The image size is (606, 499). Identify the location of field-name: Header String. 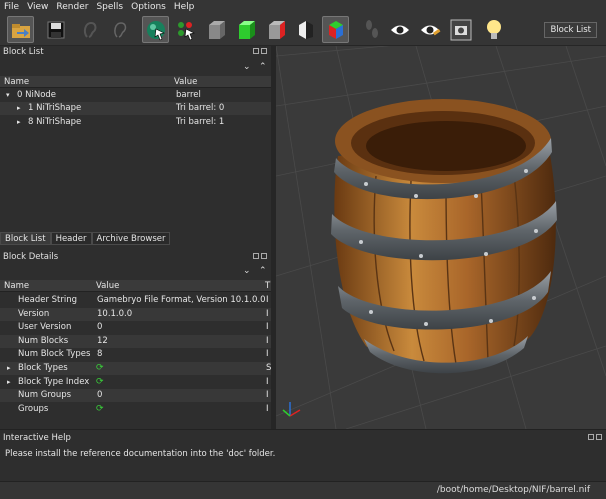
(48, 300).